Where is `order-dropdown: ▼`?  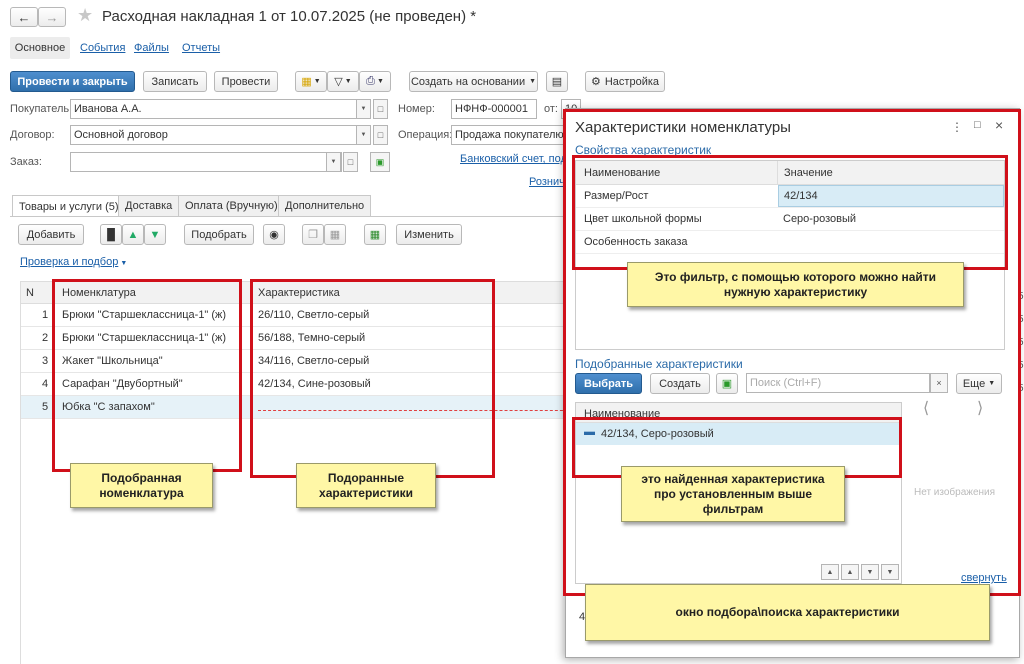 order-dropdown: ▼ is located at coordinates (333, 162).